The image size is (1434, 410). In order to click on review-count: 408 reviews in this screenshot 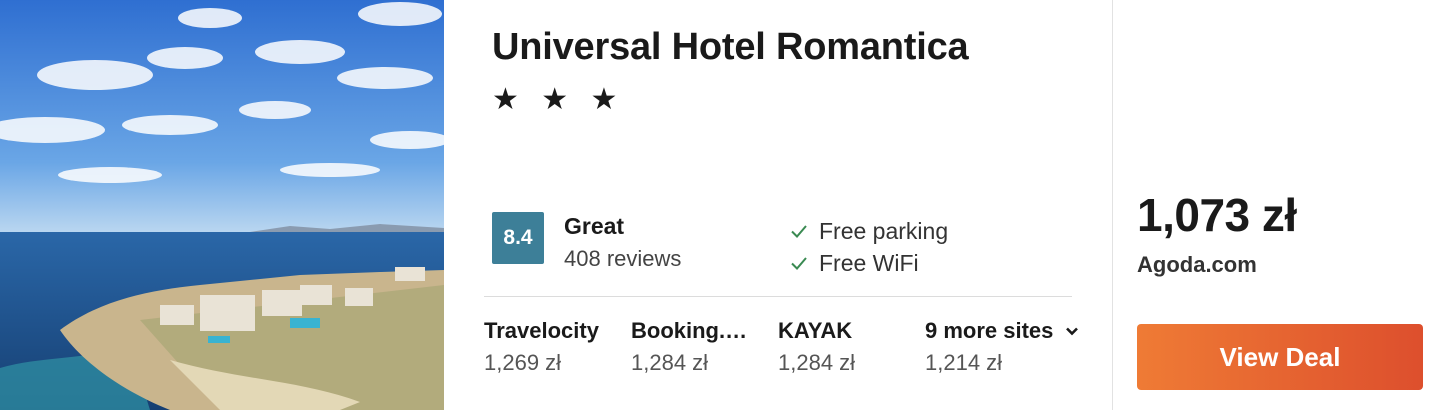, I will do `click(622, 259)`.